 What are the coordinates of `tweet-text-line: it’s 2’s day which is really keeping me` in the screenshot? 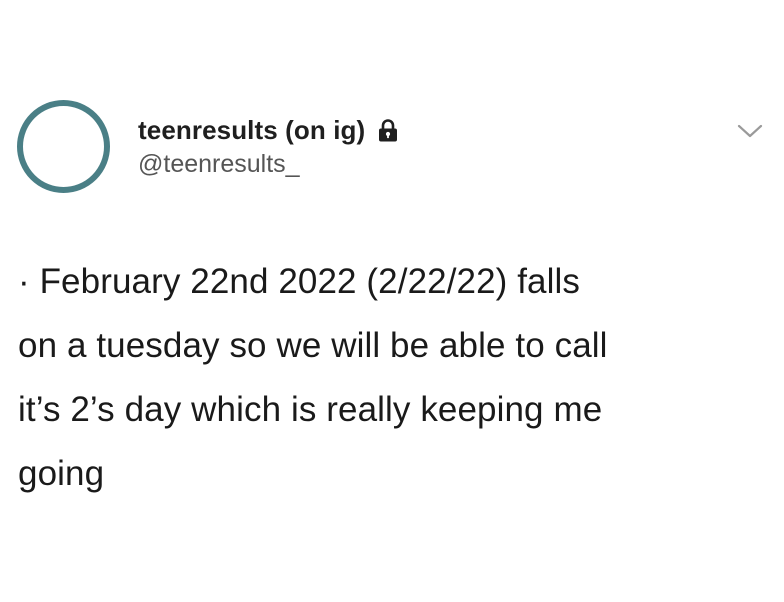 It's located at (310, 409).